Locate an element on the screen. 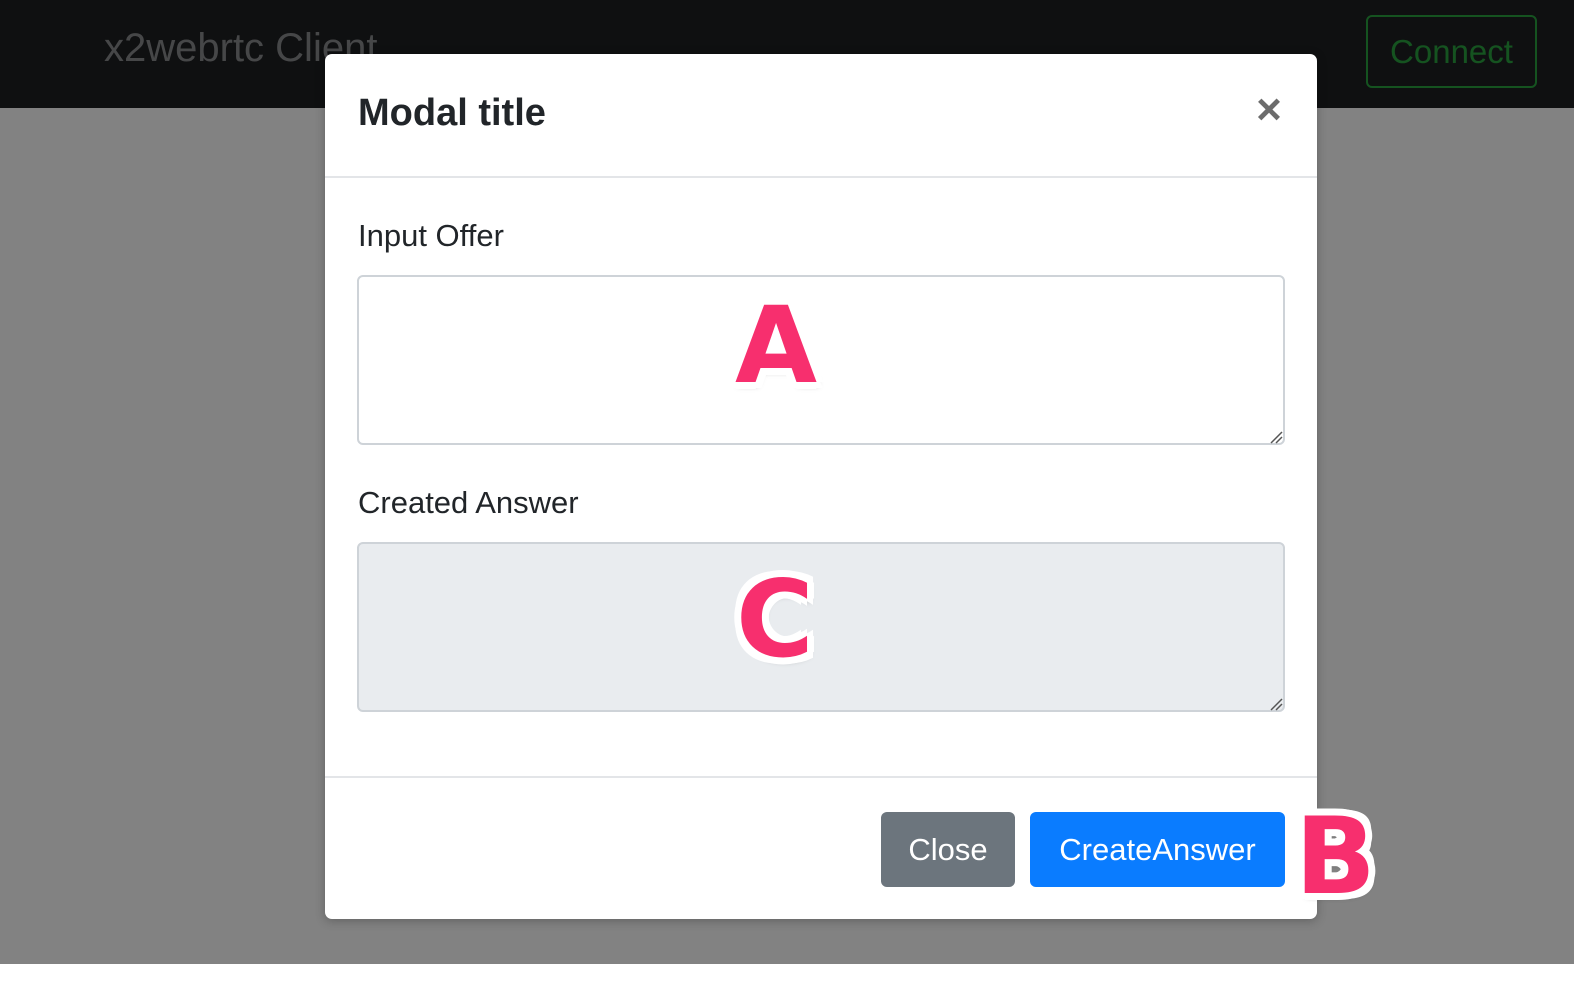 Image resolution: width=1574 pixels, height=1008 pixels. modal-footer: Close CreateAnswer is located at coordinates (821, 847).